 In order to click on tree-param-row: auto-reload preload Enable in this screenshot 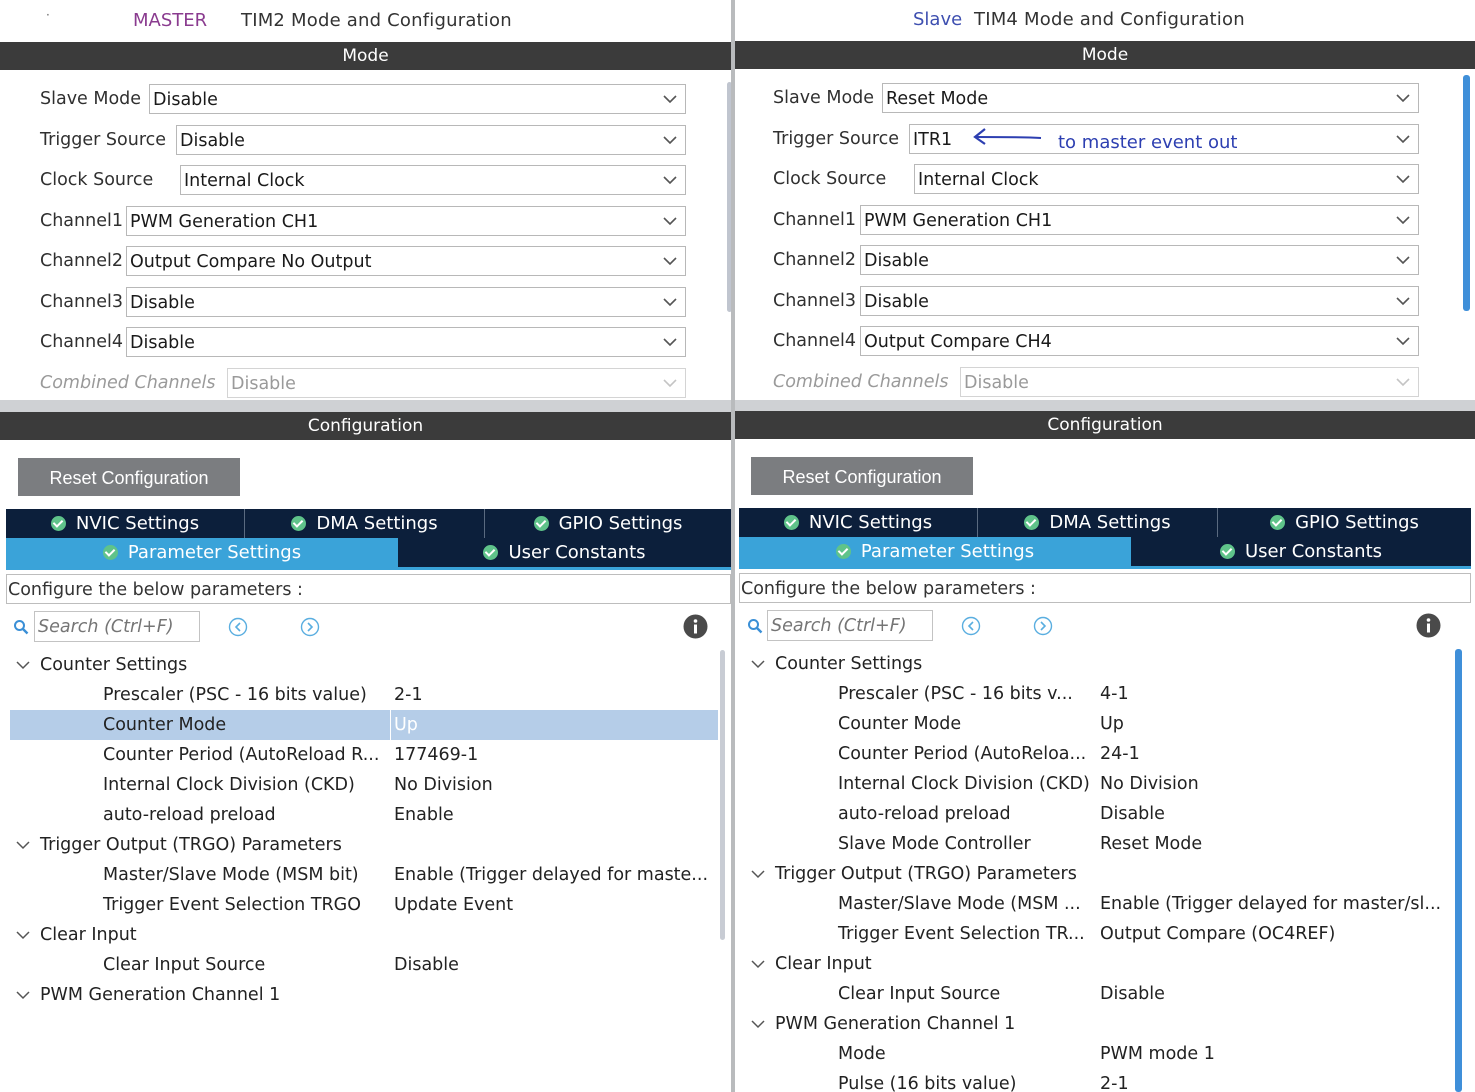, I will do `click(364, 815)`.